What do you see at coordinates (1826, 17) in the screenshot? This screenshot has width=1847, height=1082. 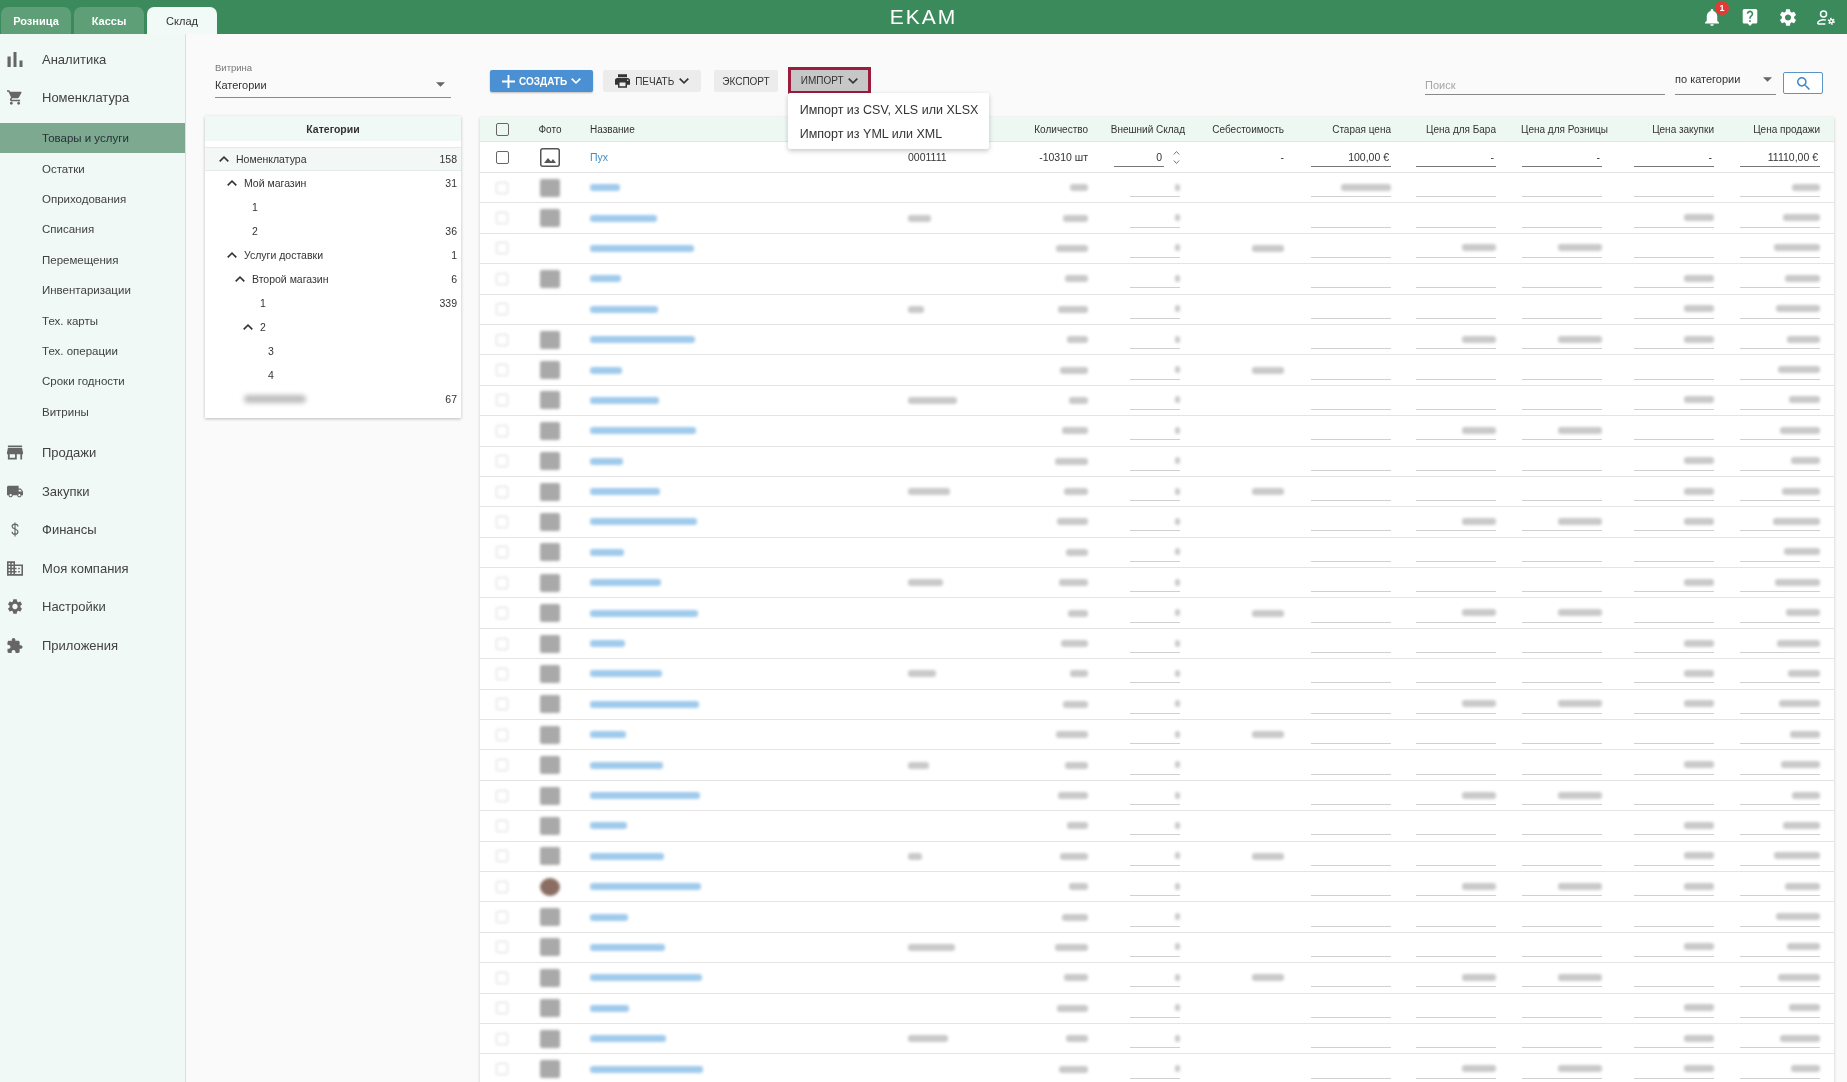 I see `user-settings-icon` at bounding box center [1826, 17].